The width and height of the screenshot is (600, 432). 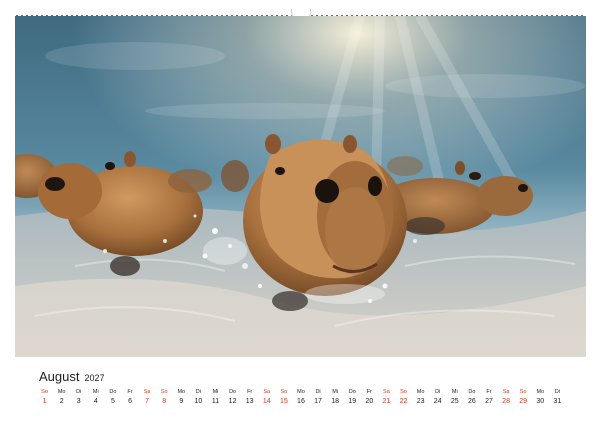 What do you see at coordinates (215, 401) in the screenshot?
I see `day-number: 11` at bounding box center [215, 401].